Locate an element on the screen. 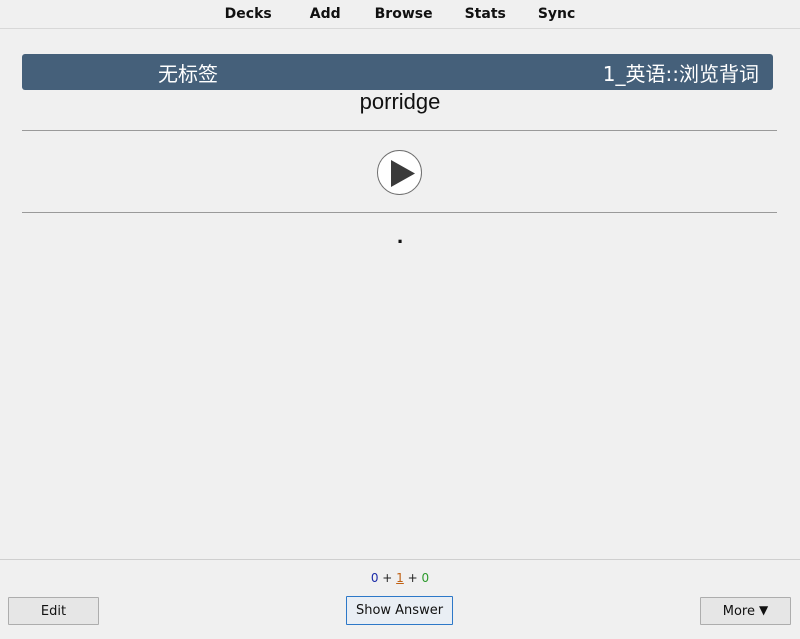  edit-button: Edit is located at coordinates (53, 611).